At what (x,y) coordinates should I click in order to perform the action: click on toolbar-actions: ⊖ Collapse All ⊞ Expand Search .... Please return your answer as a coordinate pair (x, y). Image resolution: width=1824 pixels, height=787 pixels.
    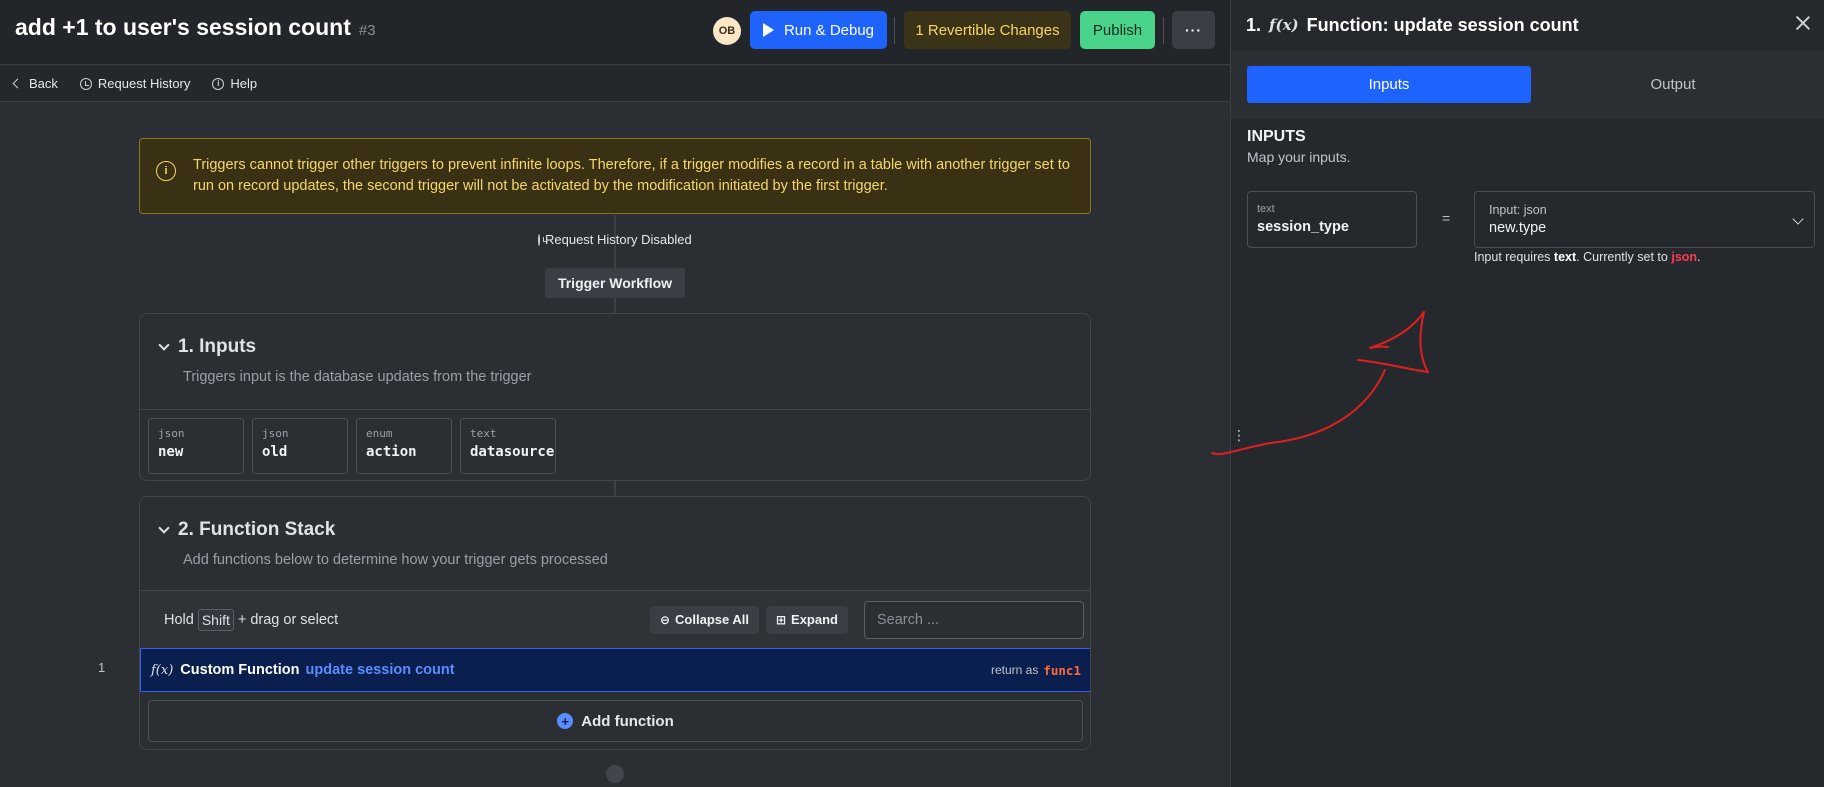
    Looking at the image, I should click on (866, 619).